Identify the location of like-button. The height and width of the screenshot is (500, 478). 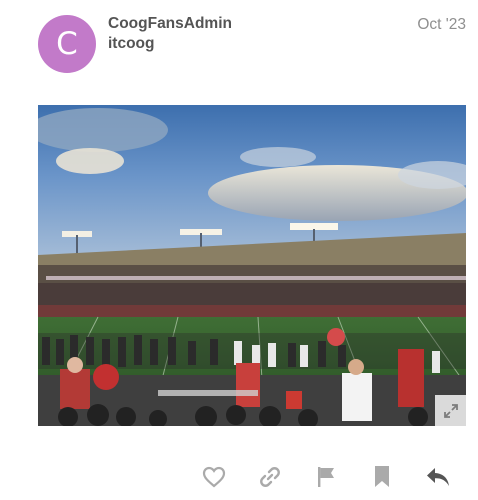
(214, 477).